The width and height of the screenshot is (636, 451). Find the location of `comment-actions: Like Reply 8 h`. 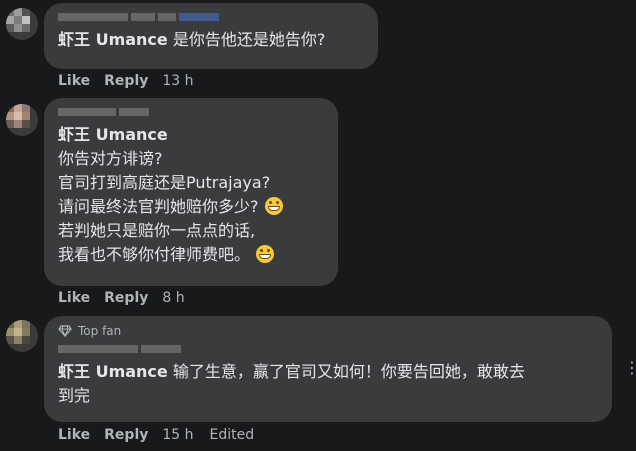

comment-actions: Like Reply 8 h is located at coordinates (129, 298).